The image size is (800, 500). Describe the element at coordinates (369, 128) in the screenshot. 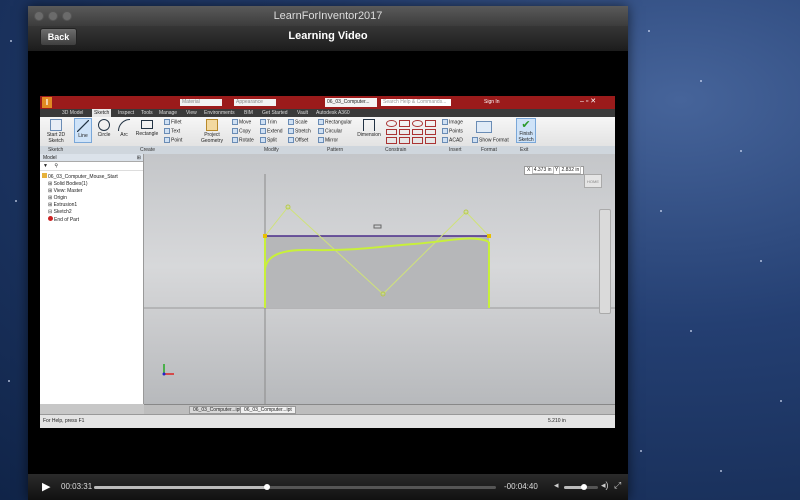

I see `dimension-button: Dimension` at that location.